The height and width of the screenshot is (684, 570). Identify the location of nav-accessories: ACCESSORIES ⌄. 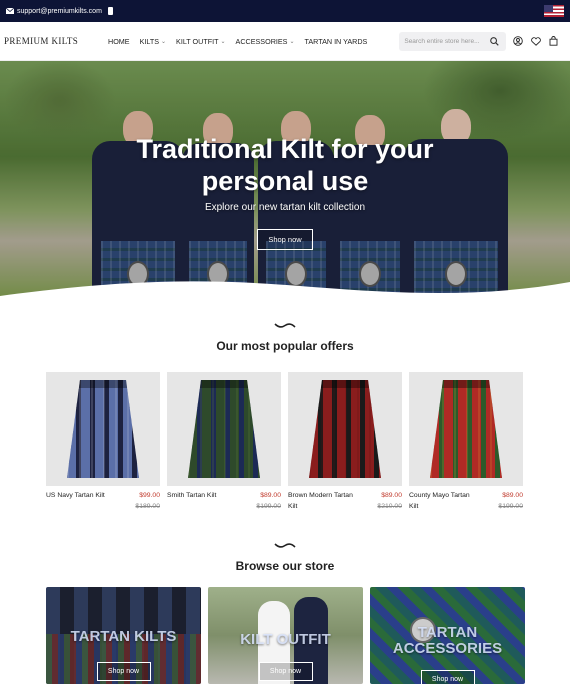
(265, 41).